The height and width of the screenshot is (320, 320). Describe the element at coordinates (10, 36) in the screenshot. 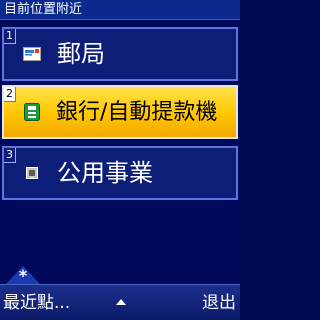

I see `menu-item-number: 1` at that location.